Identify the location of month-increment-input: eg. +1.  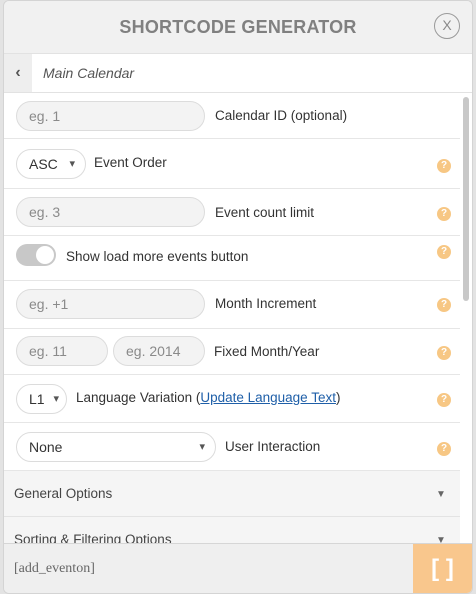
(110, 304).